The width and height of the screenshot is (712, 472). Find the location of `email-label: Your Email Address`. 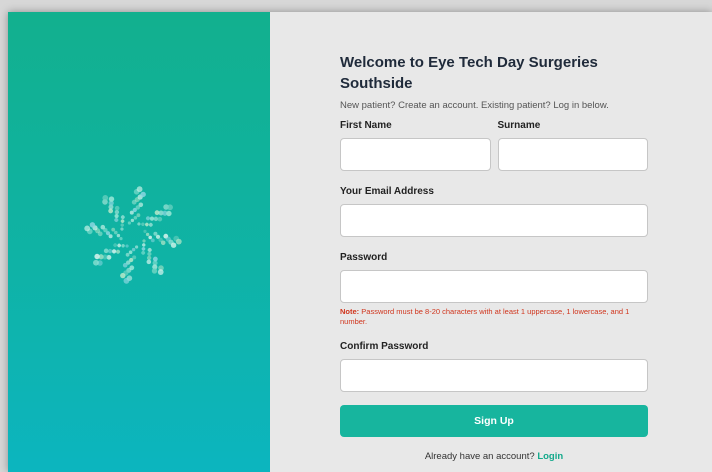

email-label: Your Email Address is located at coordinates (387, 191).